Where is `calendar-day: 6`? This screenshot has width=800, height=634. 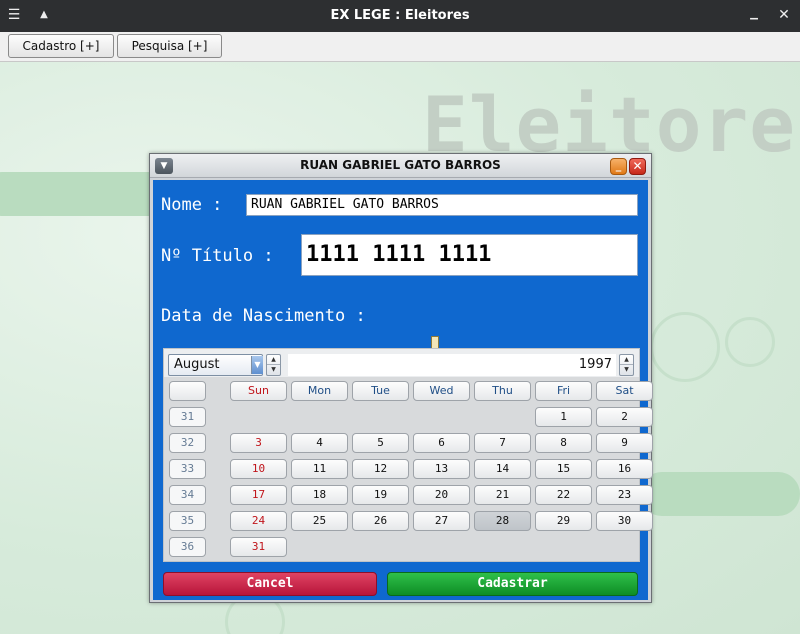 calendar-day: 6 is located at coordinates (441, 443).